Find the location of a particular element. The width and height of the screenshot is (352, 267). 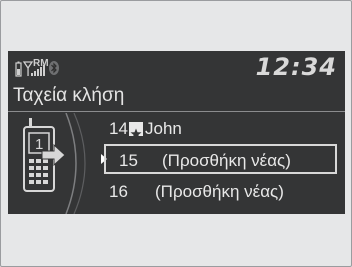

battery-icon is located at coordinates (18, 69).